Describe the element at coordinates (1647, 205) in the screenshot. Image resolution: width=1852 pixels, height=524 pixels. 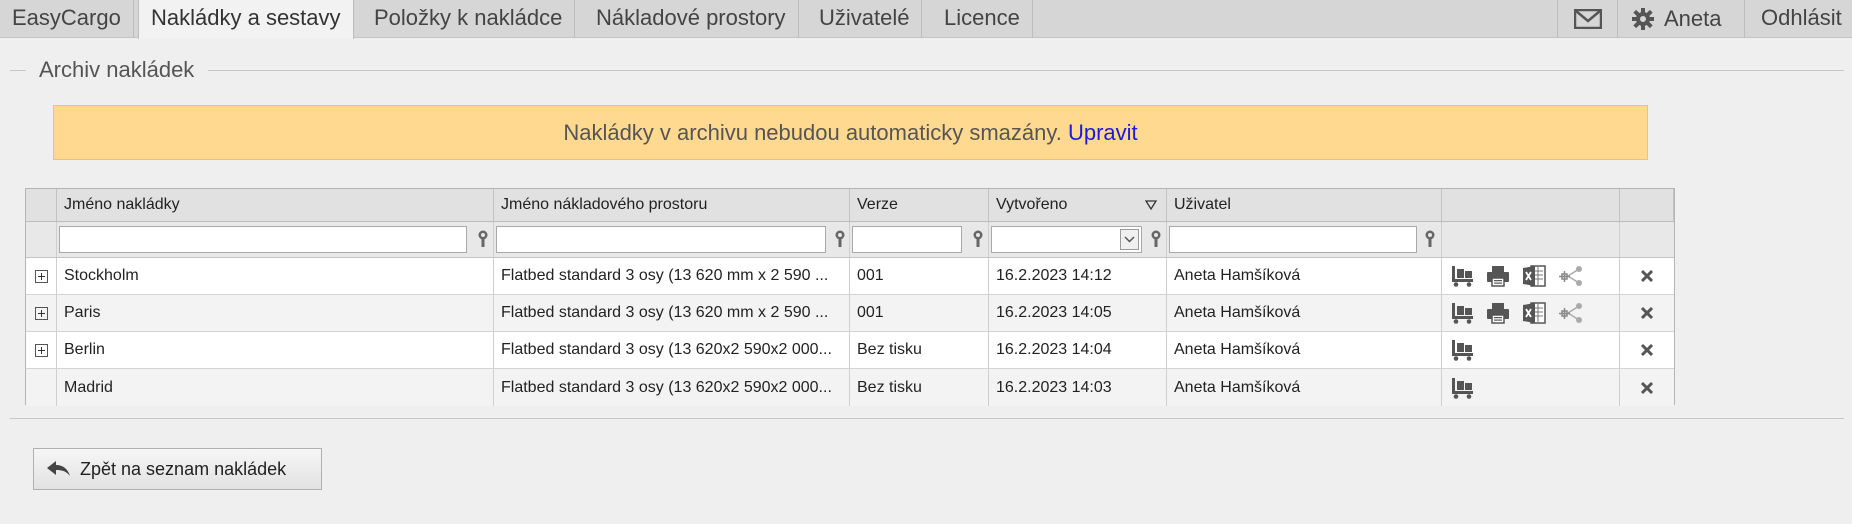
I see `header-delete` at that location.